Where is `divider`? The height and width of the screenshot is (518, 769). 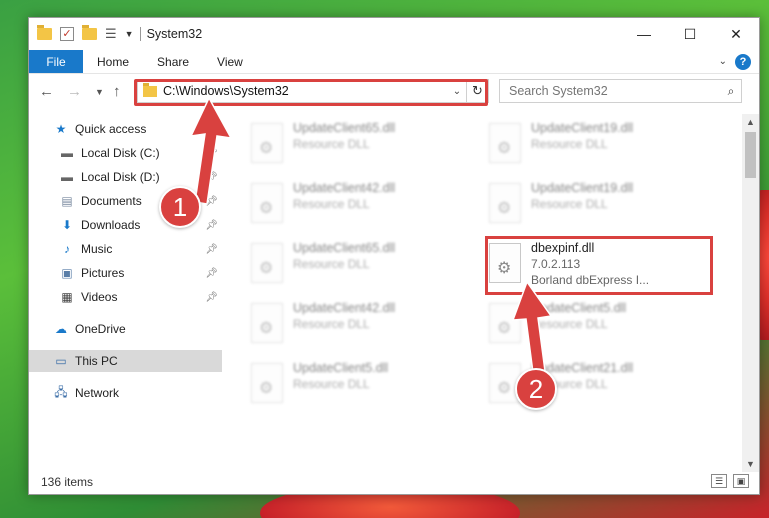 divider is located at coordinates (140, 34).